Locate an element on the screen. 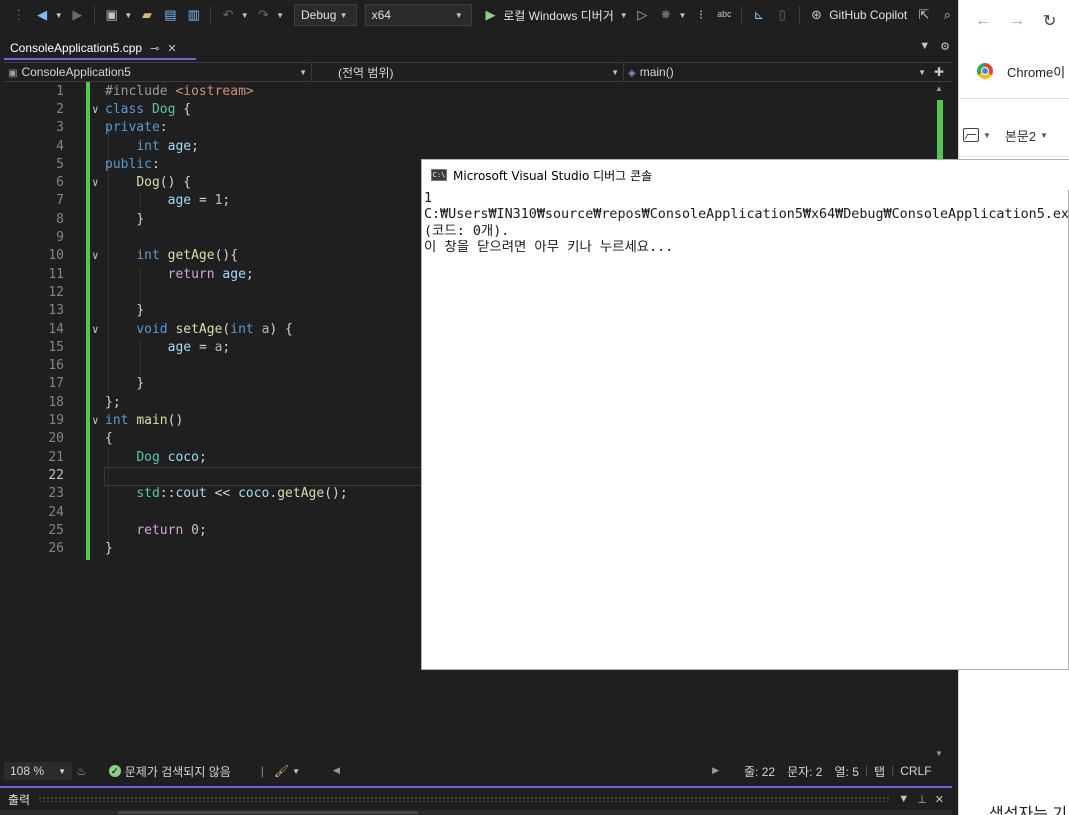 This screenshot has width=1069, height=815. code-line-1: 1 #include <iostream> is located at coordinates (469, 91).